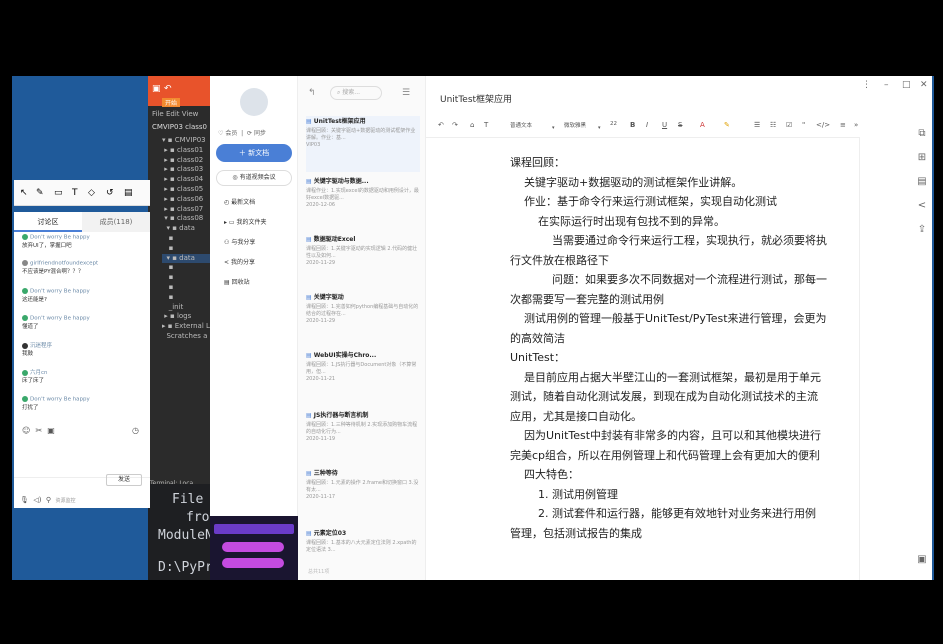  Describe the element at coordinates (167, 127) in the screenshot. I see `project-name: CMVIP03` at that location.